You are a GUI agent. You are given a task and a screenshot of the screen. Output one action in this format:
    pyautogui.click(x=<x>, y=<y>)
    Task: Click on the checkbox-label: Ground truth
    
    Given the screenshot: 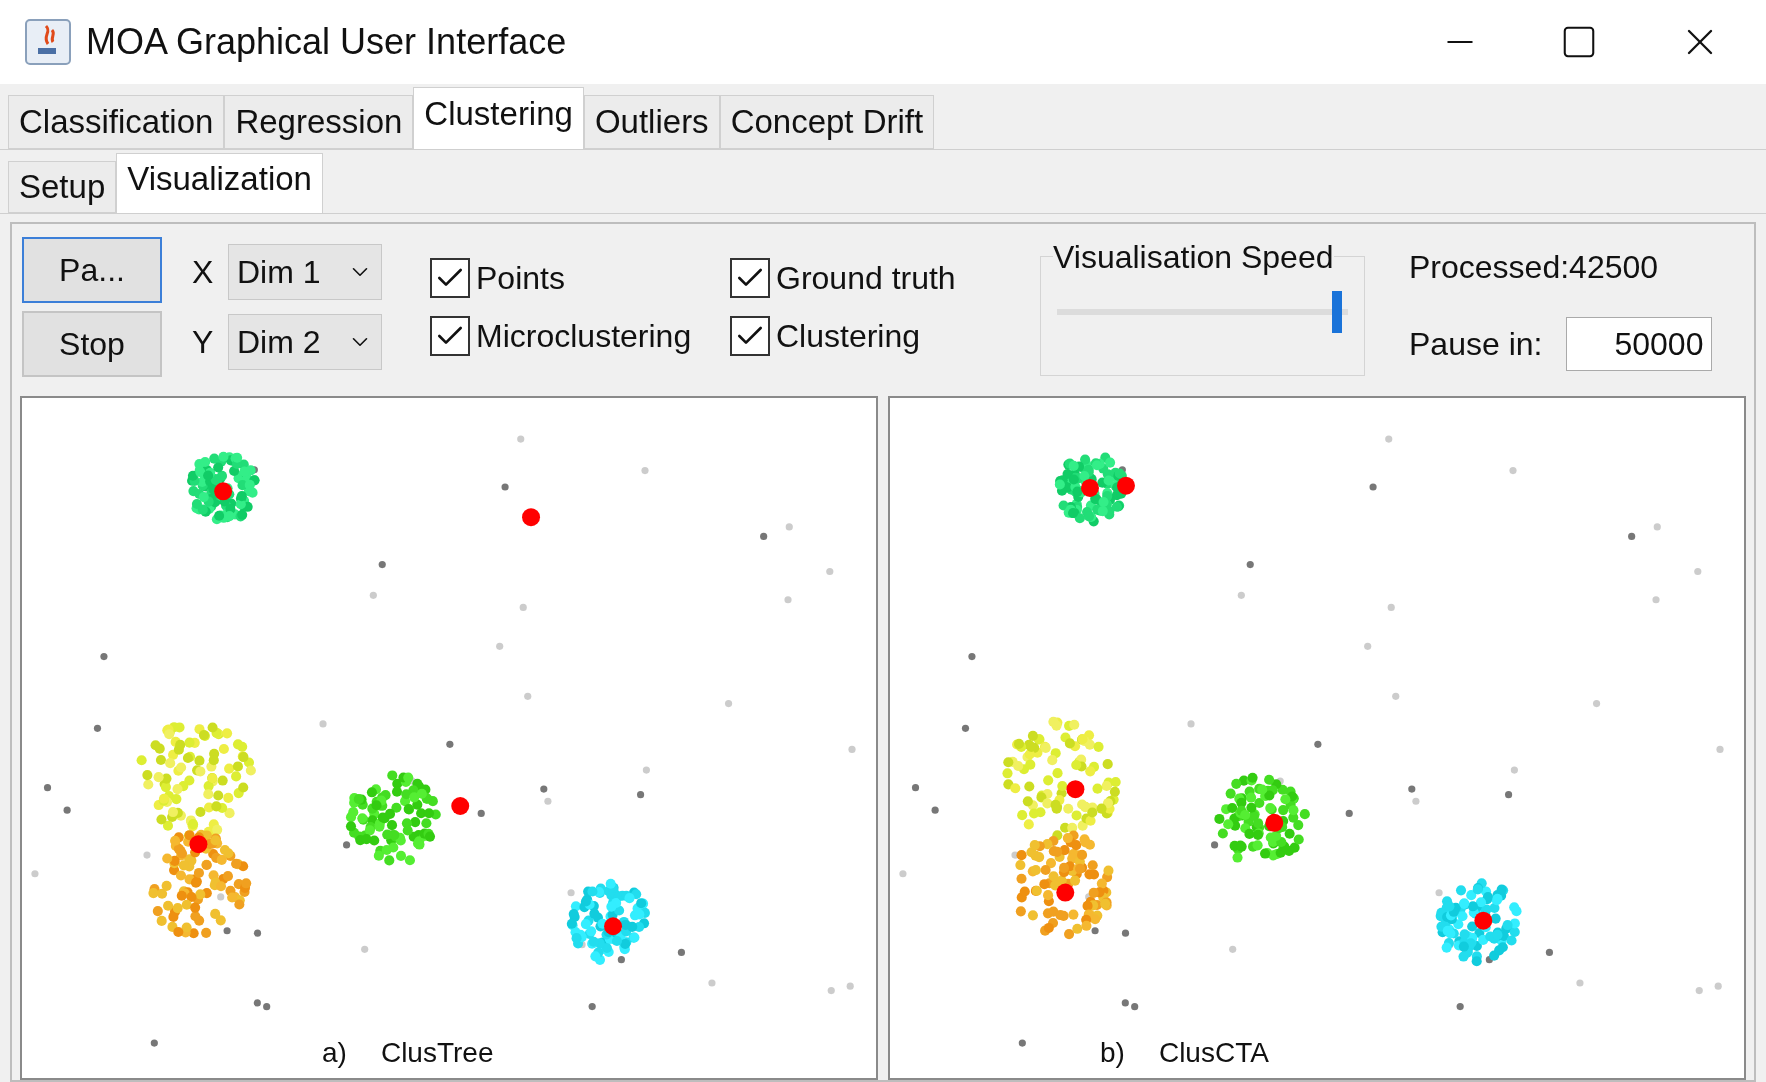 What is the action you would take?
    pyautogui.click(x=866, y=278)
    